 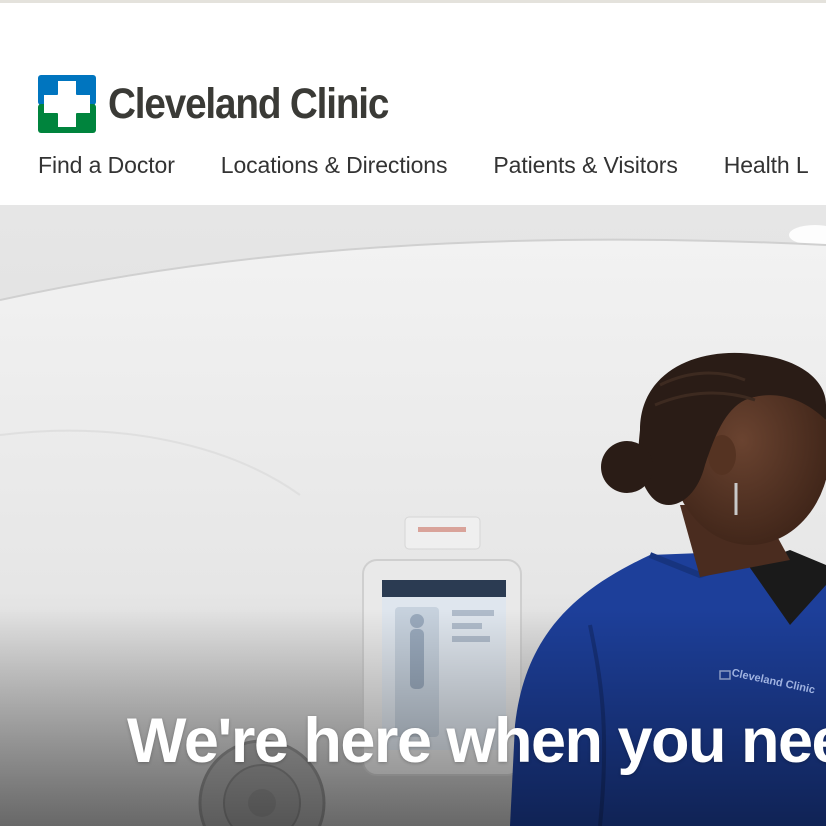 I want to click on brand-logo-link: Cleveland Clinic, so click(x=228, y=104).